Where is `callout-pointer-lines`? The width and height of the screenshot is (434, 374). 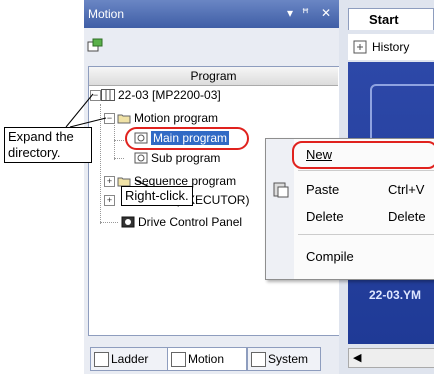
callout-pointer-lines is located at coordinates (113, 143).